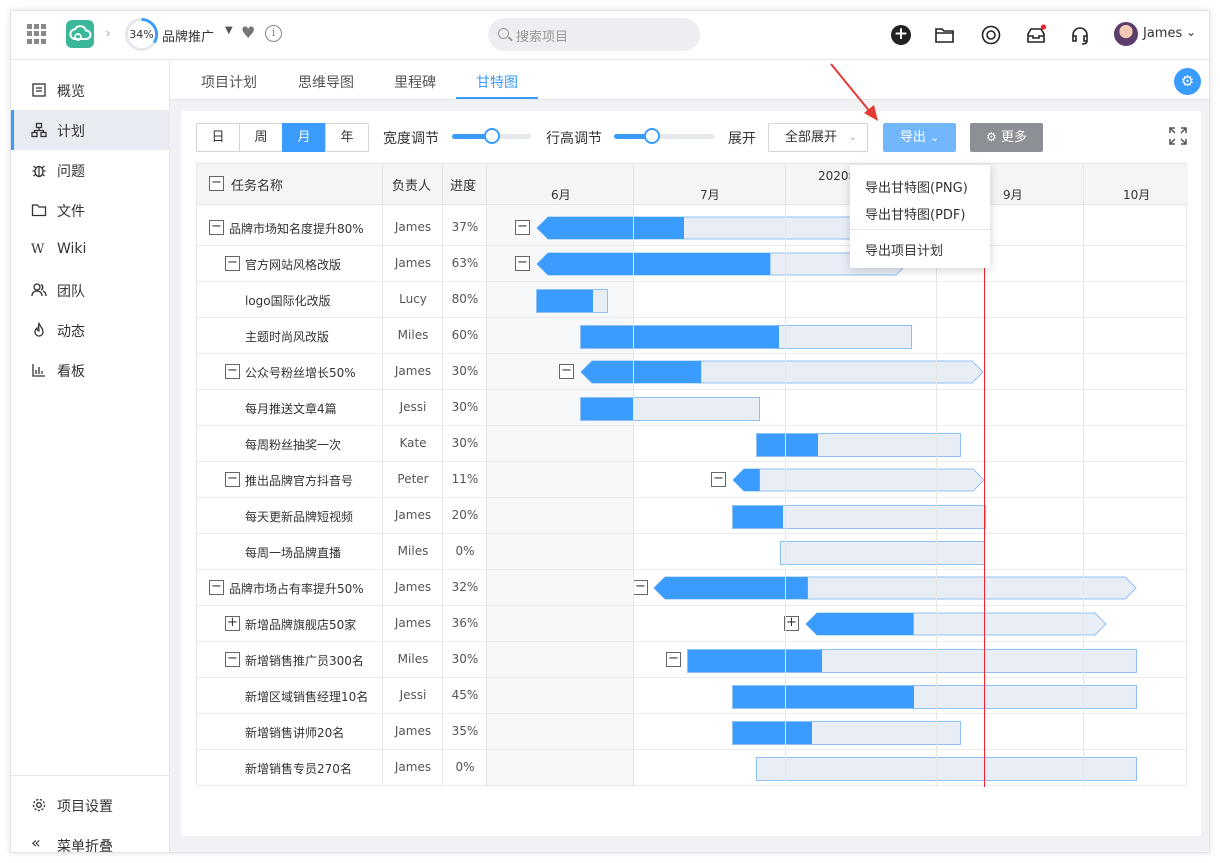 Image resolution: width=1220 pixels, height=863 pixels. I want to click on export-button: 导出 ⌄, so click(919, 137).